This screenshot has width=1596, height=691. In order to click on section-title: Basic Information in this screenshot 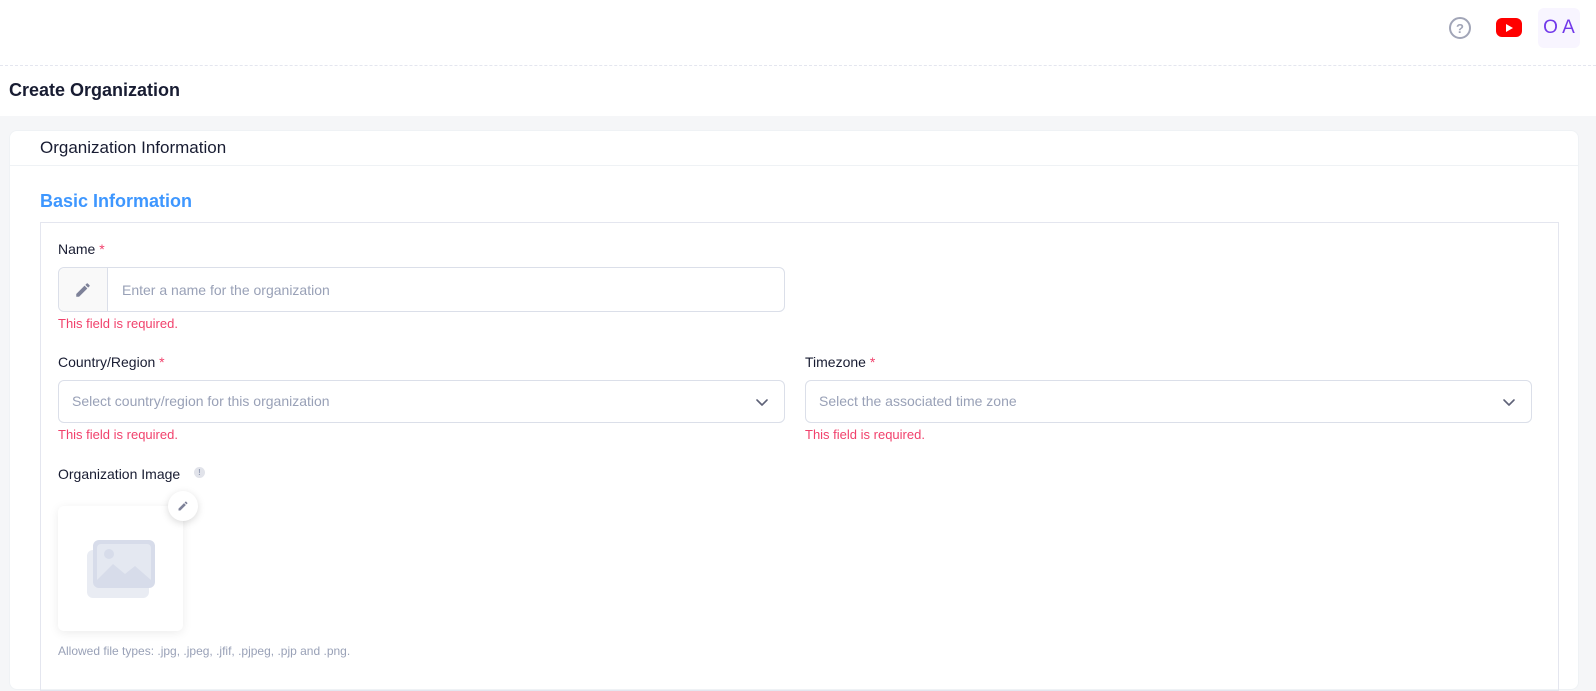, I will do `click(116, 201)`.